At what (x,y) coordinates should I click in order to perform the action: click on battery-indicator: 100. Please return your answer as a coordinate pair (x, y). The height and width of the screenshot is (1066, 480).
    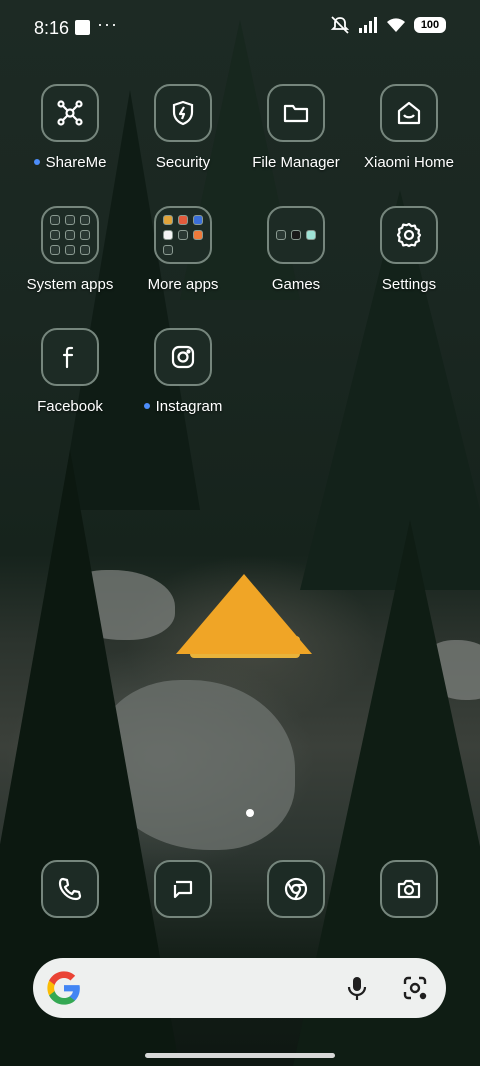
    Looking at the image, I should click on (430, 25).